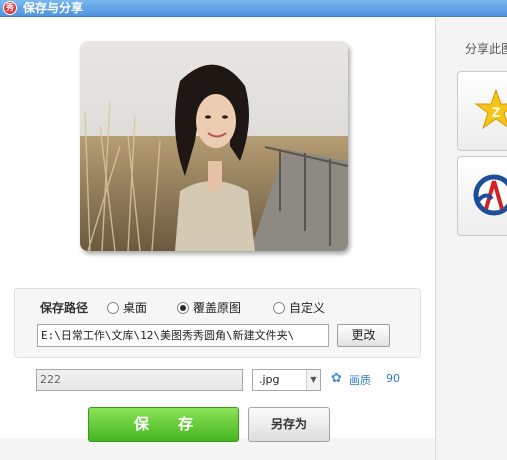 This screenshot has width=507, height=460. What do you see at coordinates (217, 308) in the screenshot?
I see `radio-label: 覆盖原图` at bounding box center [217, 308].